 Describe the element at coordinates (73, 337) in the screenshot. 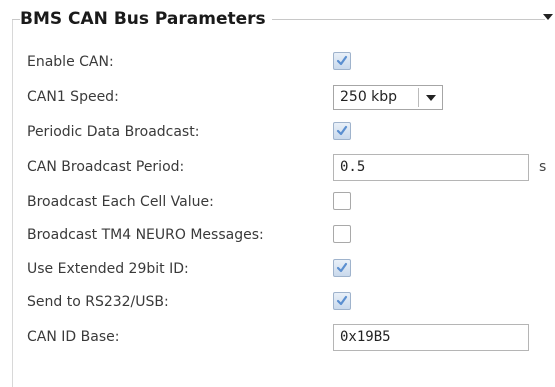

I see `can-id-base-label: CAN ID Base:` at that location.